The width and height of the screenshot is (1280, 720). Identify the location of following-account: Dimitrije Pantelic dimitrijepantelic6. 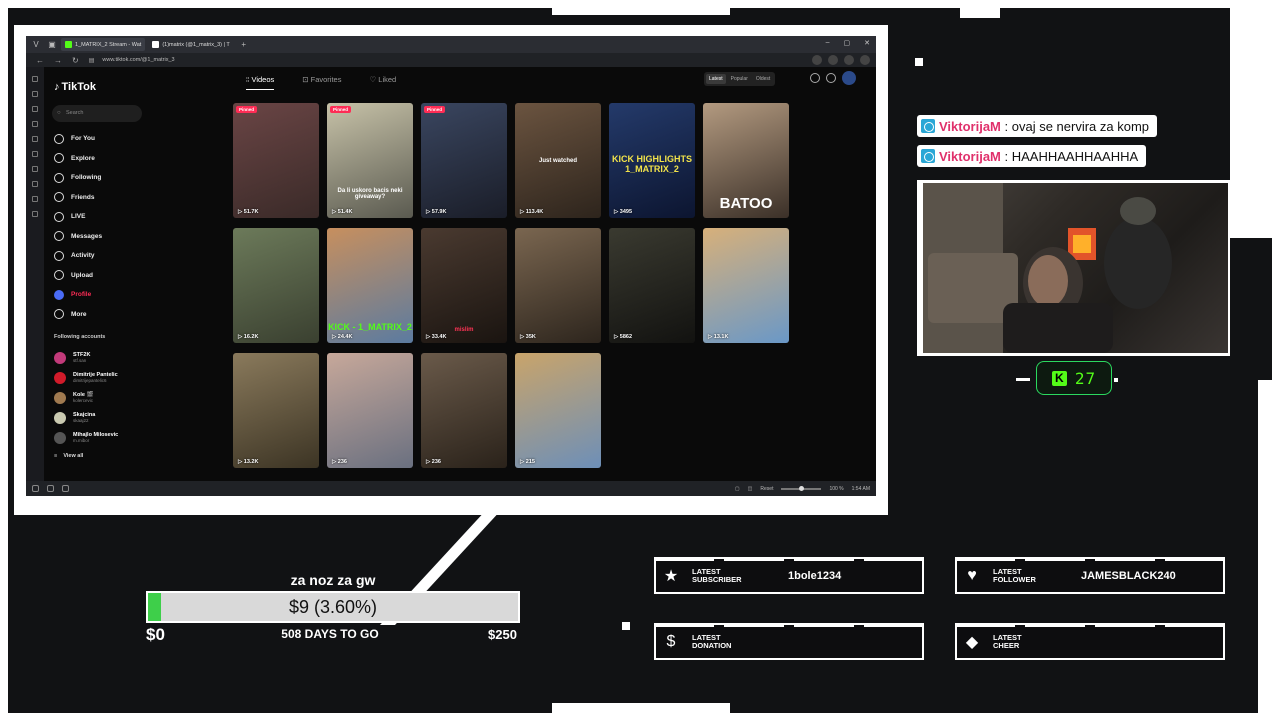
(86, 378).